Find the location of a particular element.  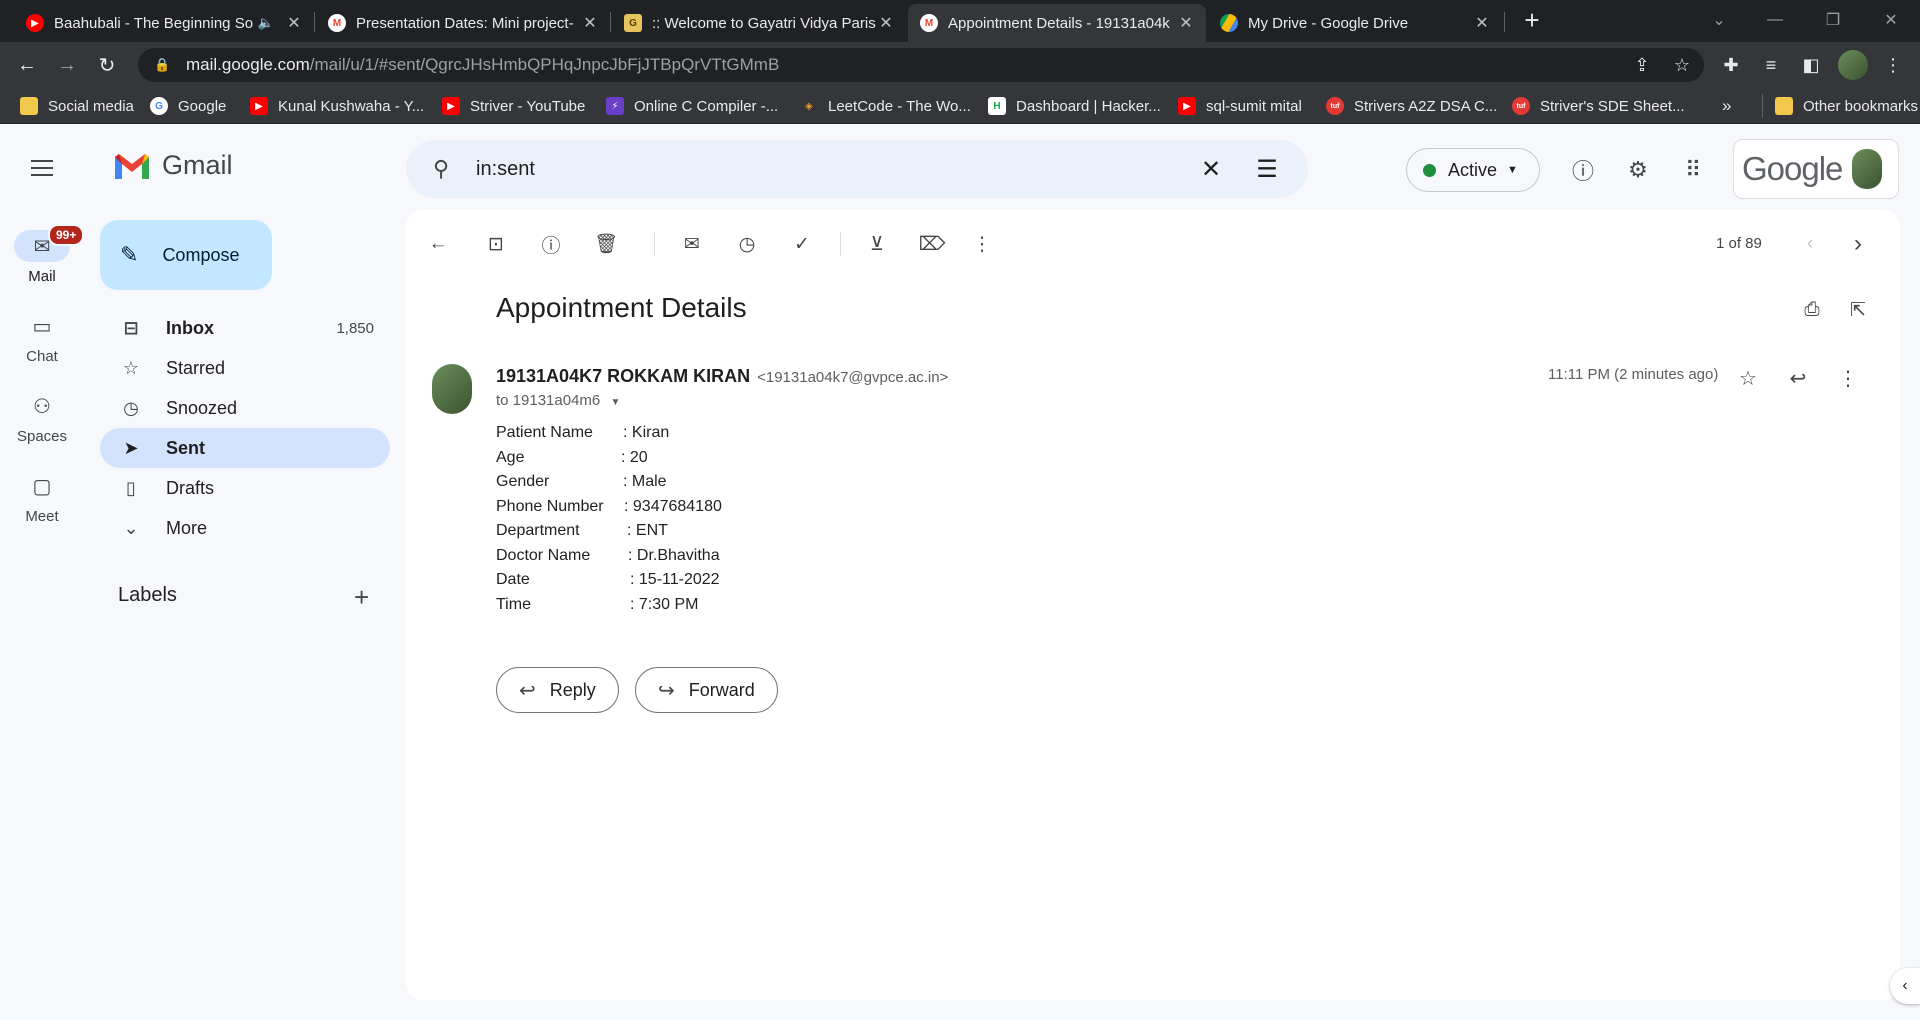

email-subject: Appointment Details is located at coordinates (621, 307).